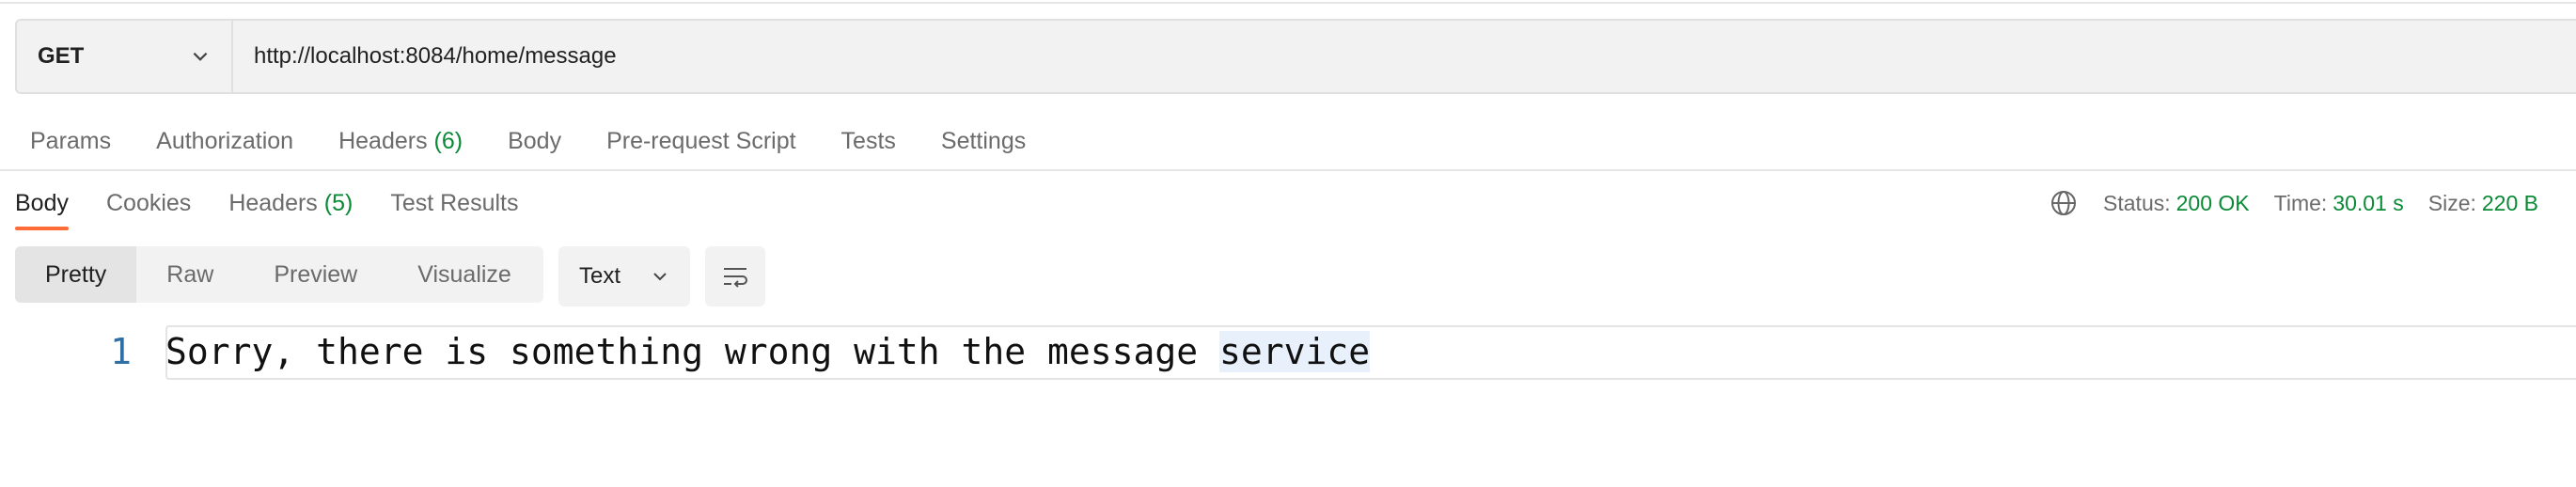 This screenshot has height=487, width=2576. I want to click on response-headers-count: (5), so click(338, 203).